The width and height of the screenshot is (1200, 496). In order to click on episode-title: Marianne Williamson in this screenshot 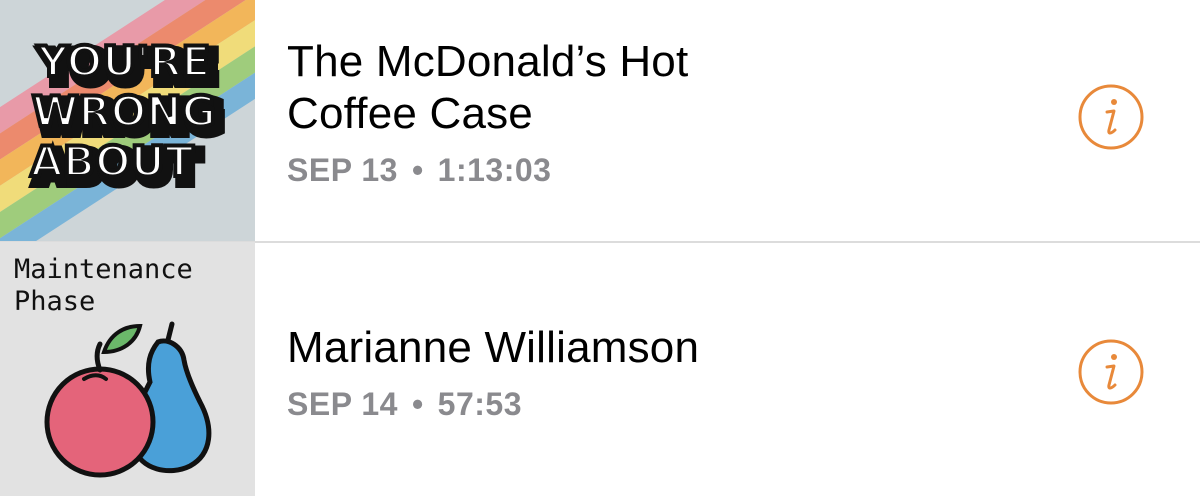, I will do `click(493, 348)`.